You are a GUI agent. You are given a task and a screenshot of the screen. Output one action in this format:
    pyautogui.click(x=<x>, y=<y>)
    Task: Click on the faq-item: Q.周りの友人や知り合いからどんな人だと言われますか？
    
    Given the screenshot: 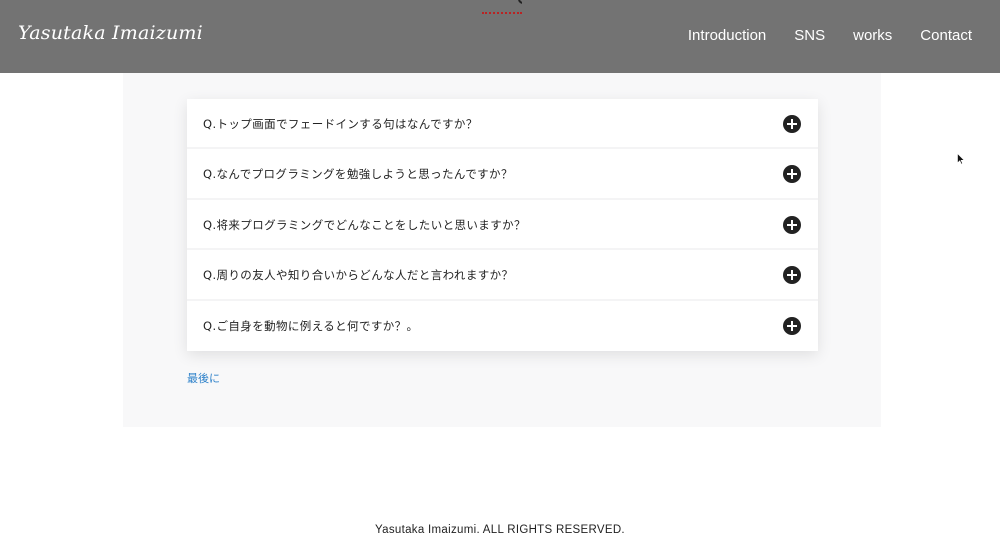 What is the action you would take?
    pyautogui.click(x=502, y=275)
    